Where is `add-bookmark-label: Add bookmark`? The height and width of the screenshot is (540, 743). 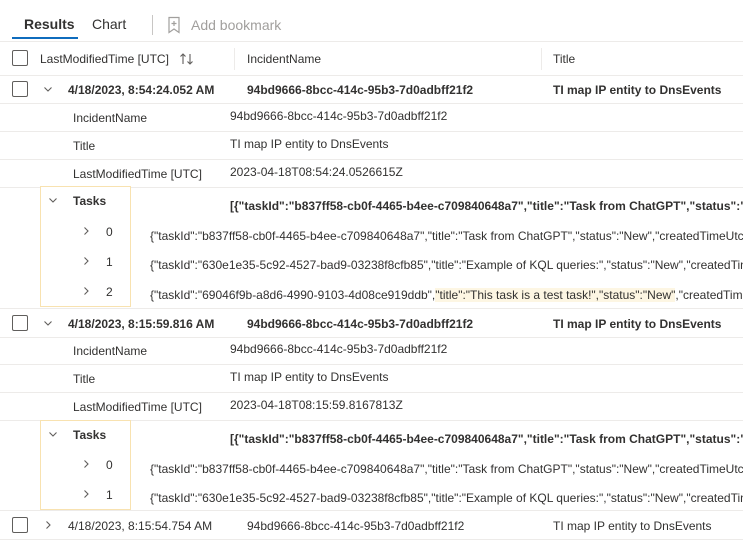 add-bookmark-label: Add bookmark is located at coordinates (236, 25).